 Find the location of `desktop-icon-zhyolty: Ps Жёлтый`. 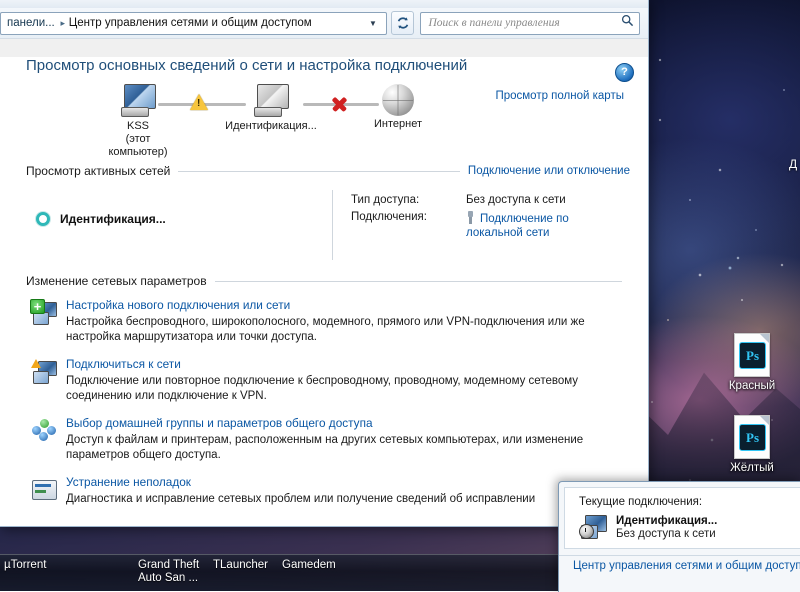

desktop-icon-zhyolty: Ps Жёлтый is located at coordinates (752, 444).